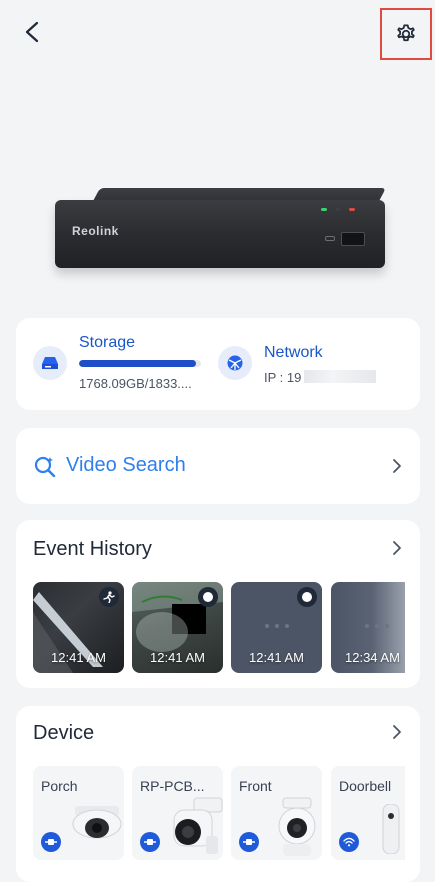 The height and width of the screenshot is (882, 435). Describe the element at coordinates (338, 209) in the screenshot. I see `nvr-led-off` at that location.